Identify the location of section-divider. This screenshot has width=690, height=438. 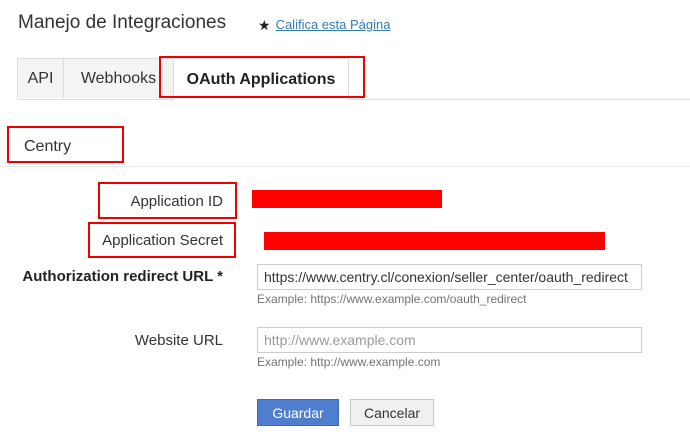
(345, 166).